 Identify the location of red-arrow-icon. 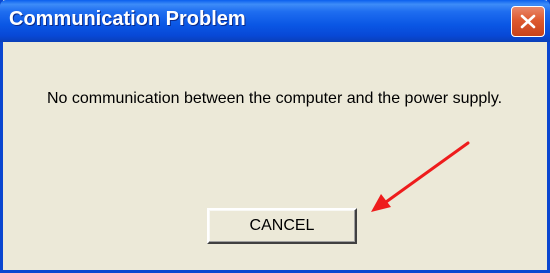
(420, 176).